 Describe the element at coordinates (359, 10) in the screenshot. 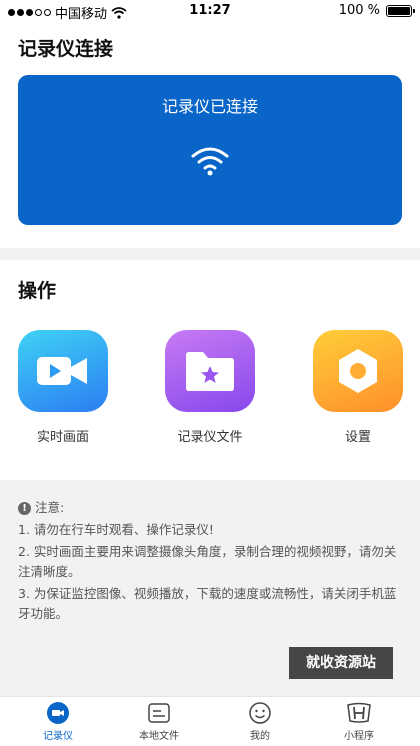

I see `battery-percent: 100 %` at that location.